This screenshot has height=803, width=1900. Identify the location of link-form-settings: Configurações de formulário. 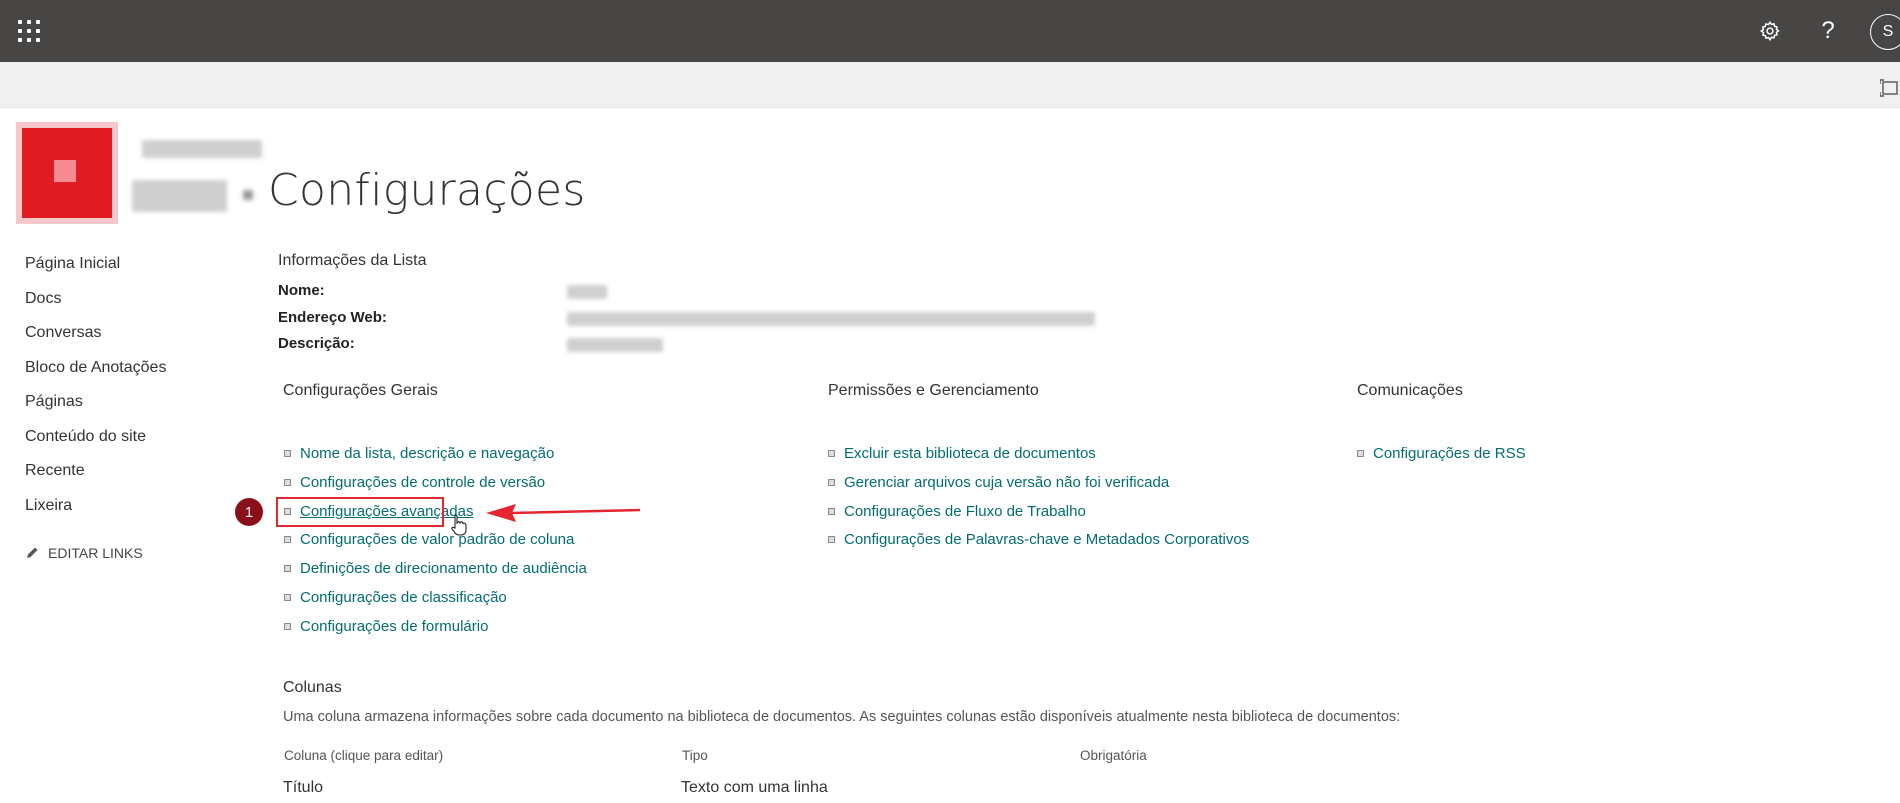
(394, 626).